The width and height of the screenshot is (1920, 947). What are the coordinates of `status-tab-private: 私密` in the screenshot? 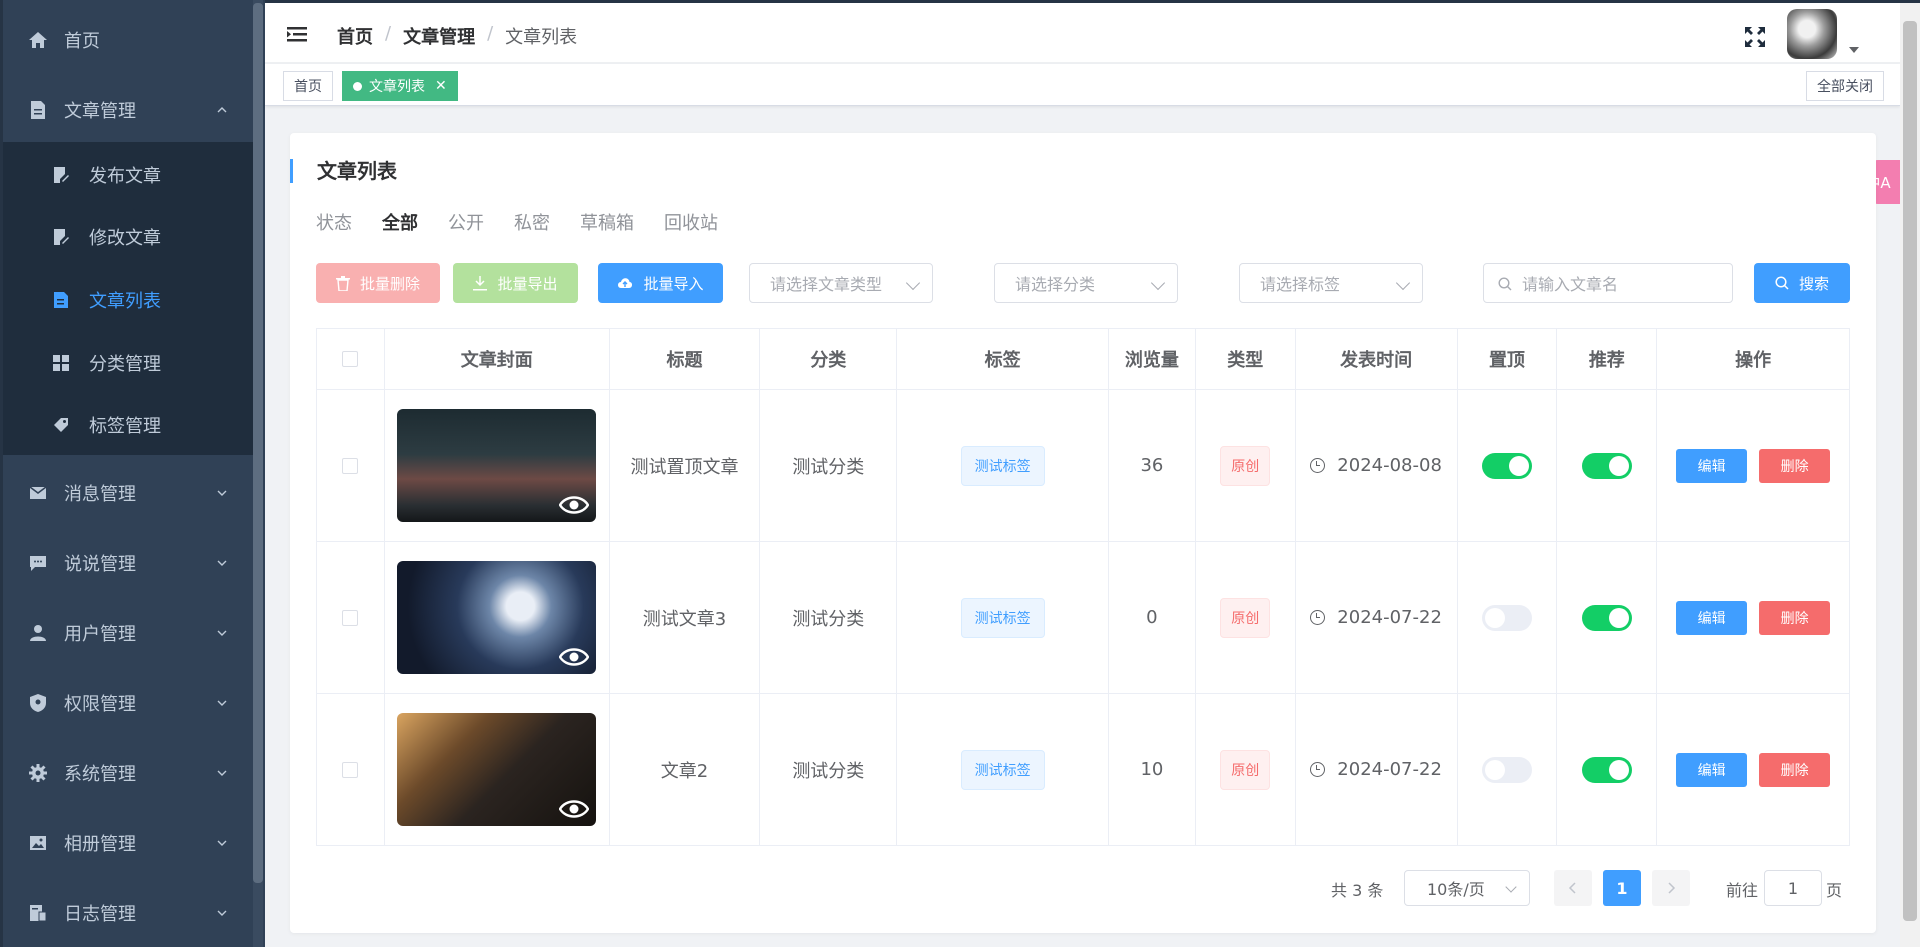 It's located at (532, 222).